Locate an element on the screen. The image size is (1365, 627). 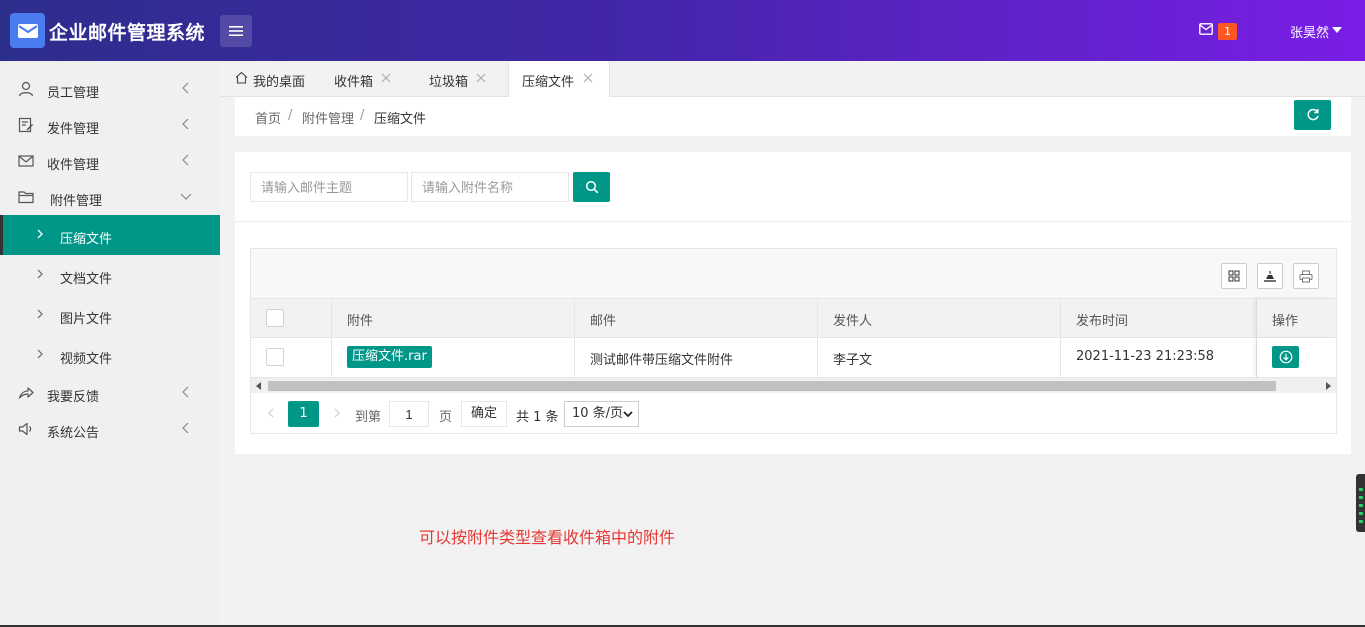
horizontal-scrollbar is located at coordinates (793, 385).